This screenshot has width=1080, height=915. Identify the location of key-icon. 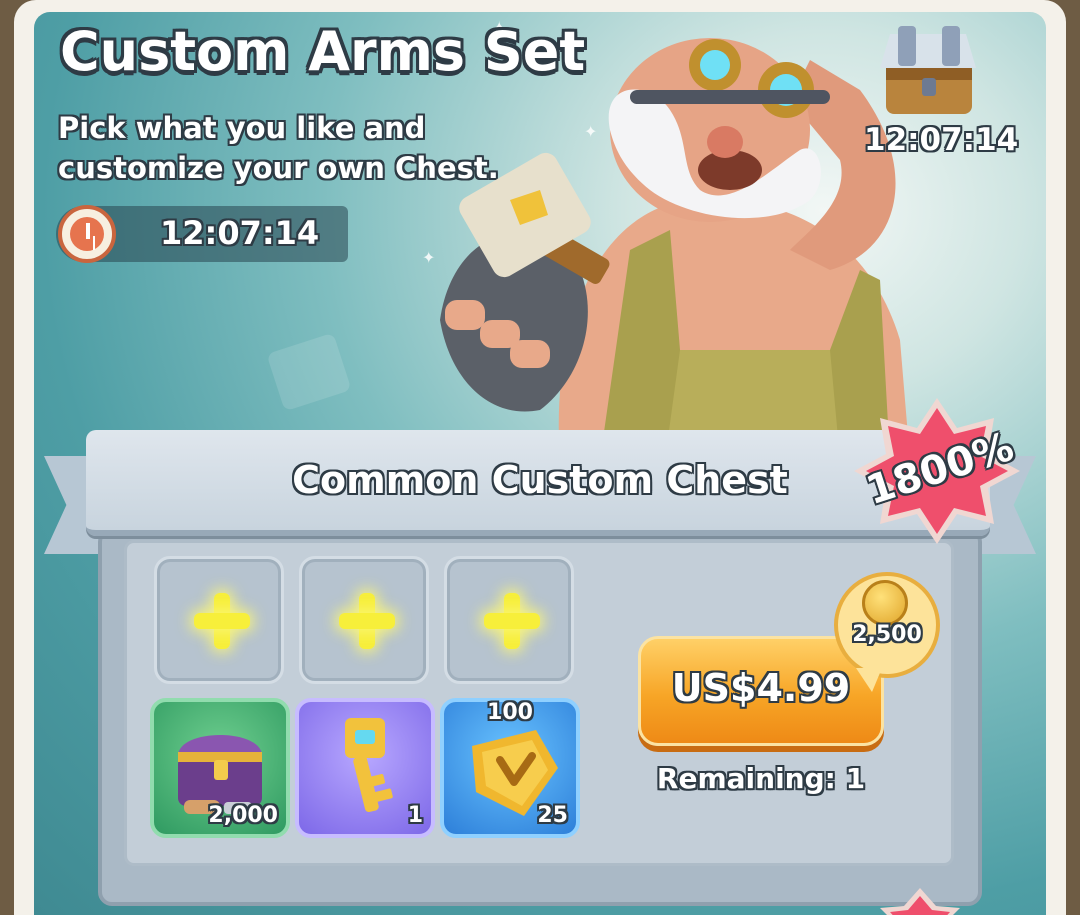
(369, 765).